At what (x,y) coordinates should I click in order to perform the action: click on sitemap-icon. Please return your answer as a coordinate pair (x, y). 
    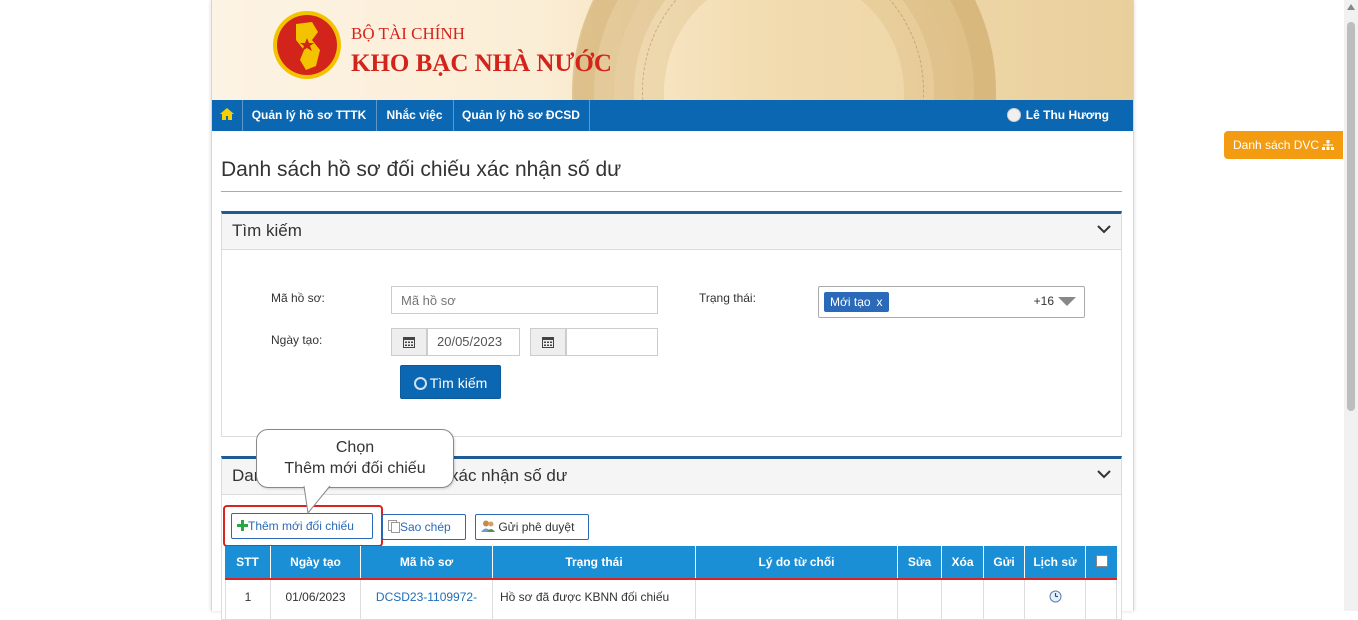
    Looking at the image, I should click on (1328, 145).